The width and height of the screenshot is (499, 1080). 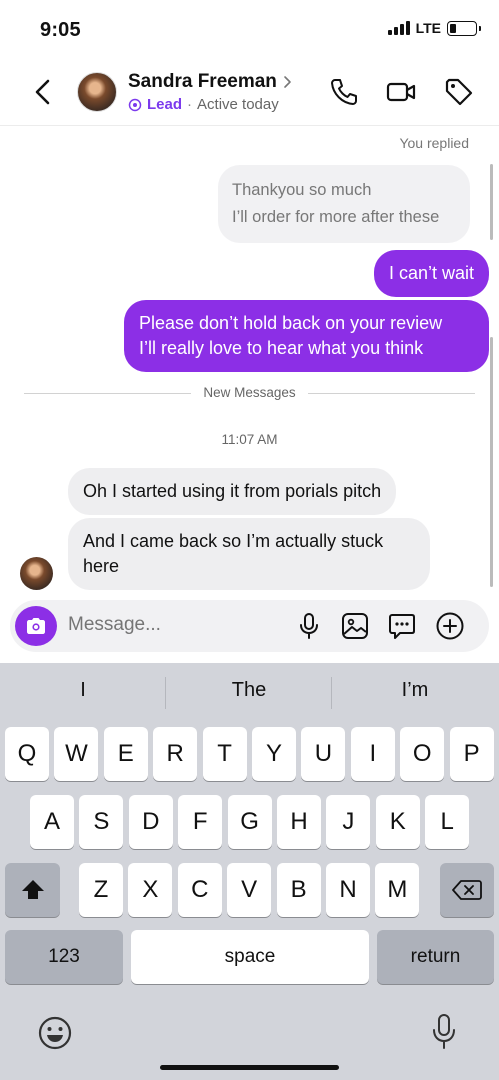 I want to click on key-o: O, so click(x=422, y=754).